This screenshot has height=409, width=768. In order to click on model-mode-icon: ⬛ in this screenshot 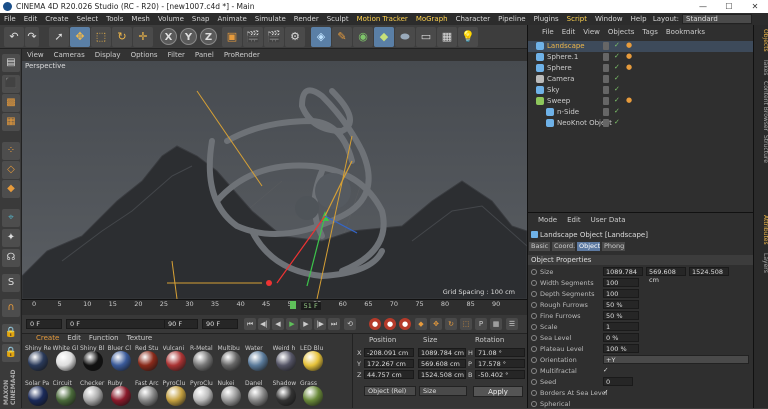, I will do `click(11, 84)`.